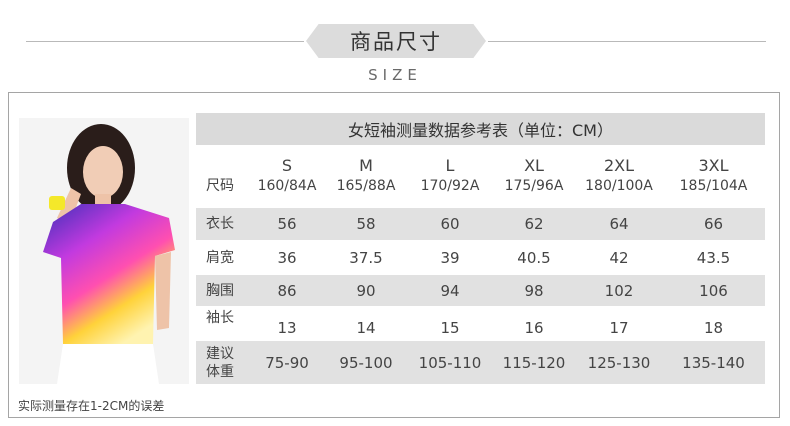 The width and height of the screenshot is (790, 426). What do you see at coordinates (534, 176) in the screenshot?
I see `size-column: XL 175/96A` at bounding box center [534, 176].